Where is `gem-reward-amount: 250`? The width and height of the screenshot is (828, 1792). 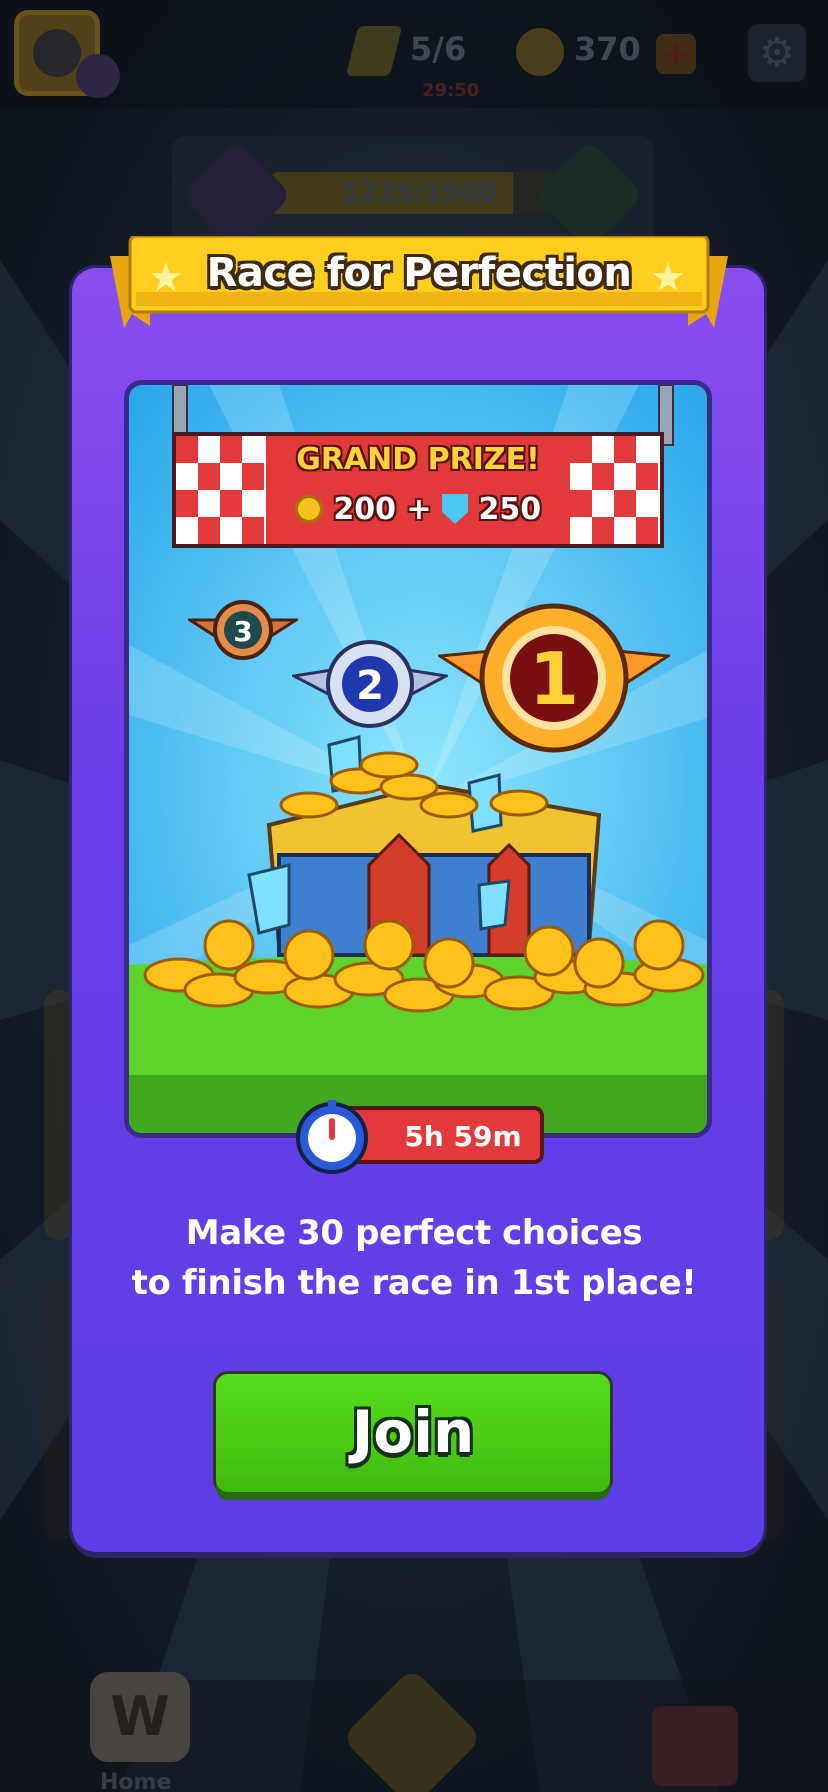
gem-reward-amount: 250 is located at coordinates (510, 509).